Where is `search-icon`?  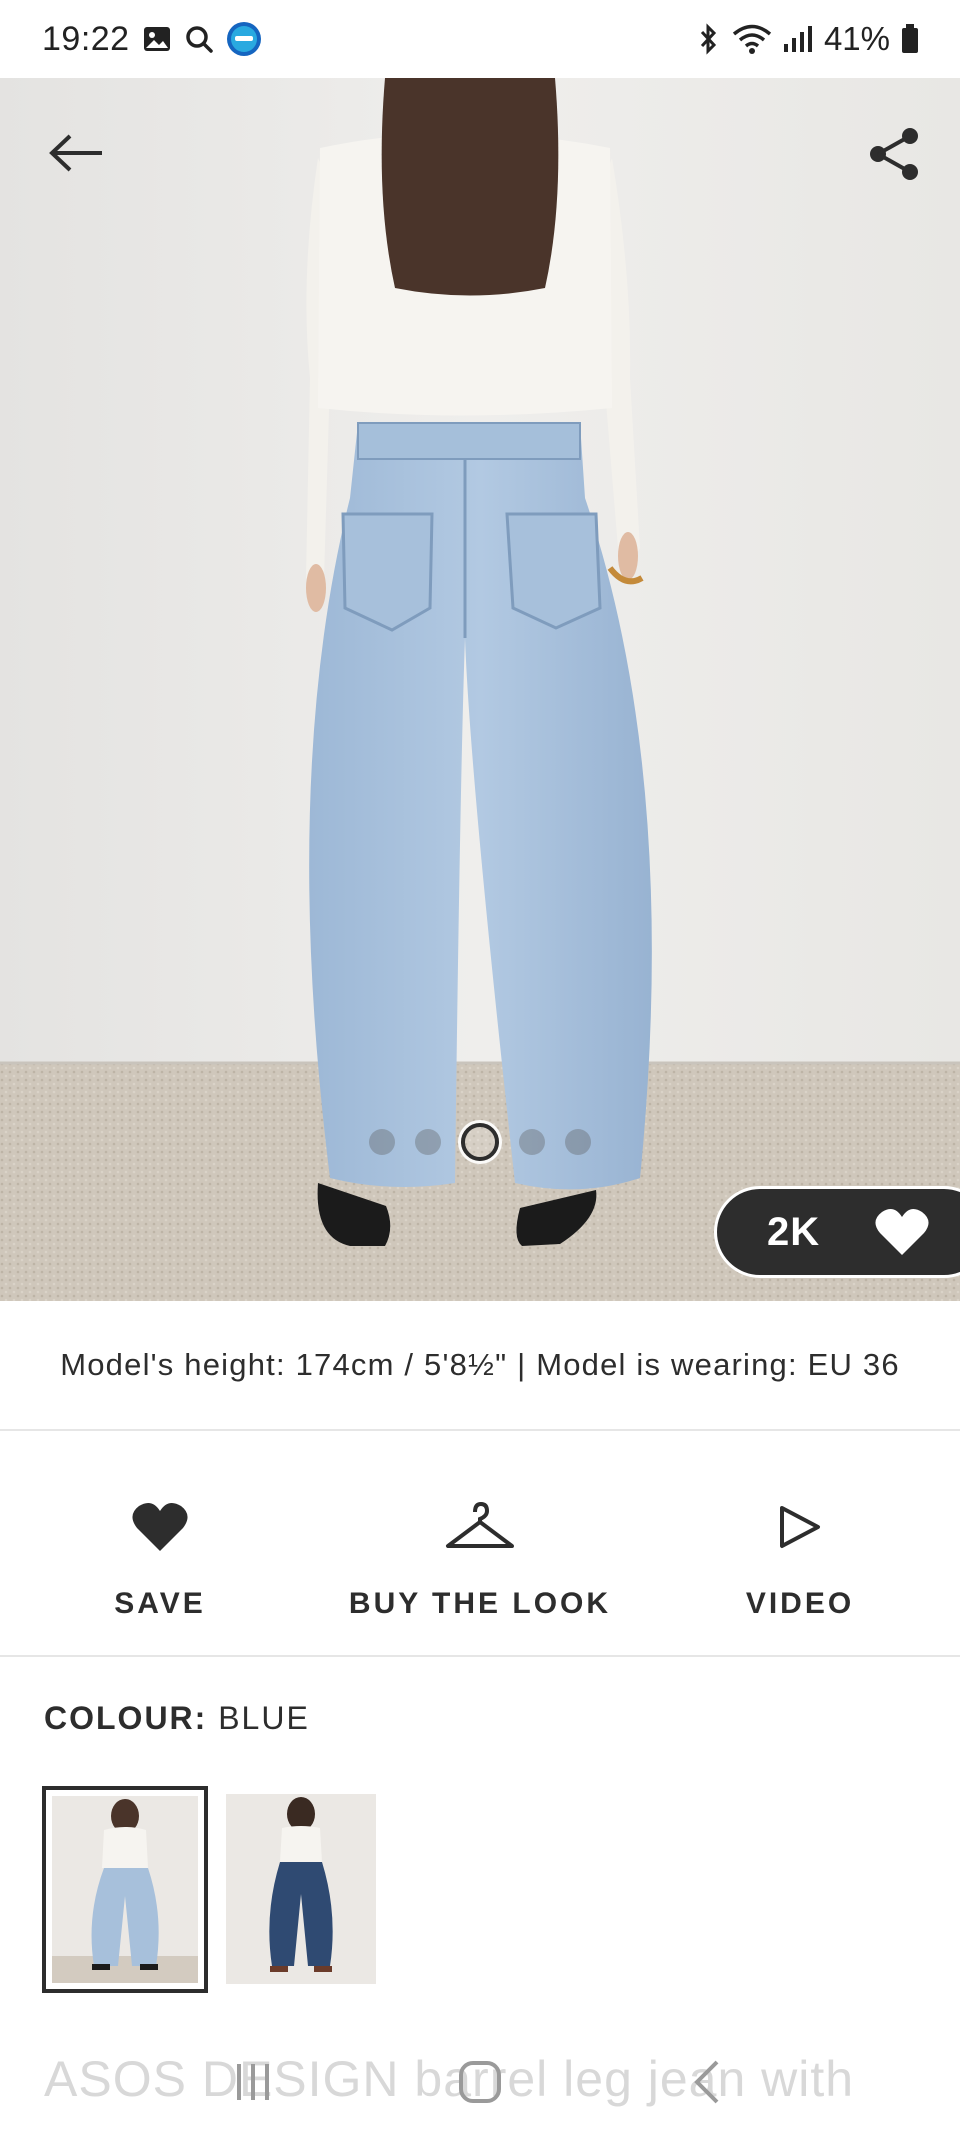 search-icon is located at coordinates (199, 39).